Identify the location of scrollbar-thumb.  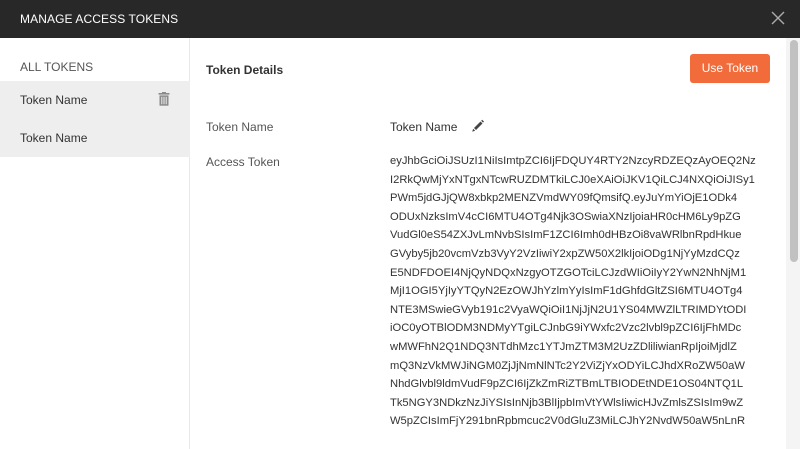
(794, 151).